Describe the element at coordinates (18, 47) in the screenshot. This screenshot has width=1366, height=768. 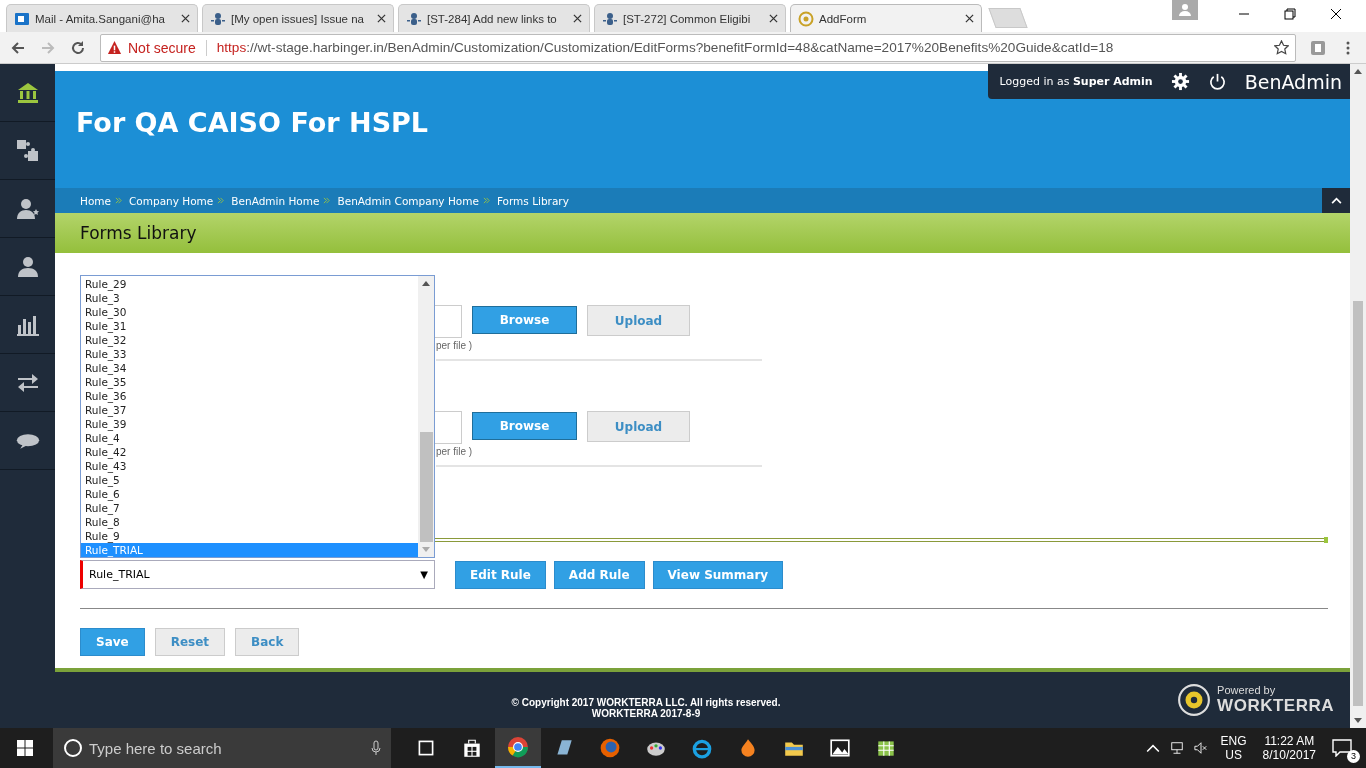
I see `back-arrow-icon` at that location.